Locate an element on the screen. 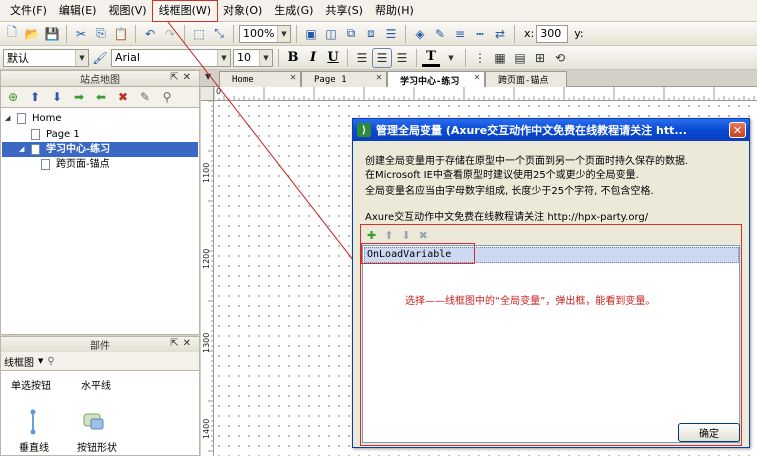 The height and width of the screenshot is (456, 757). rotate-icon: ⟲ is located at coordinates (560, 58).